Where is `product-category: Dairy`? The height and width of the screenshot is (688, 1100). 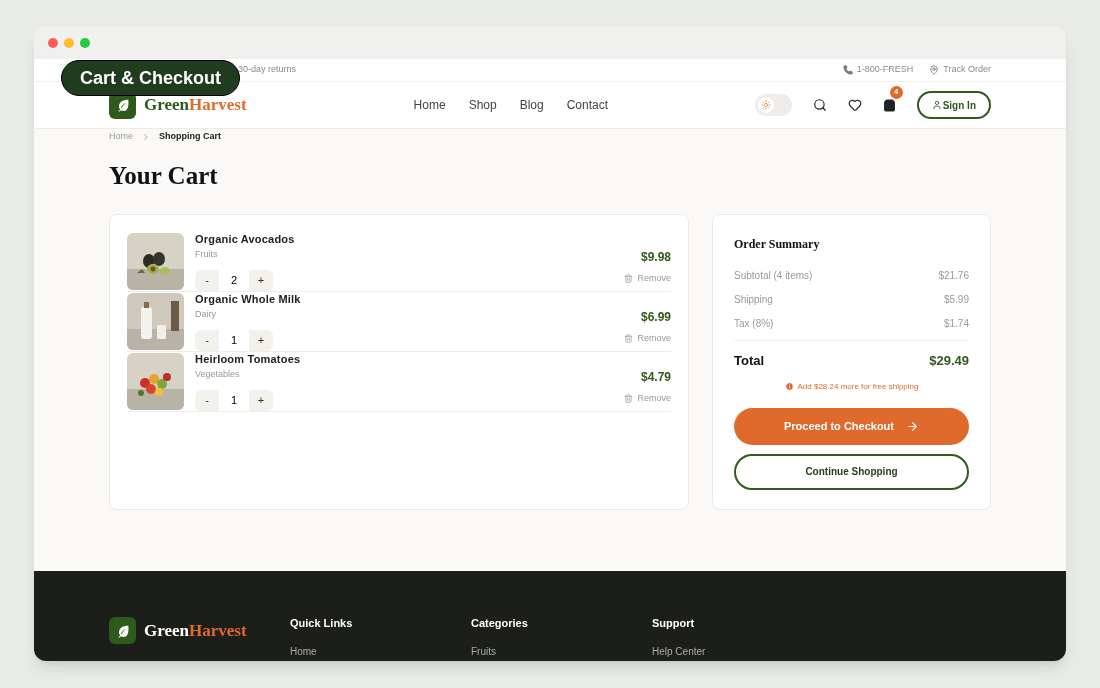
product-category: Dairy is located at coordinates (206, 314).